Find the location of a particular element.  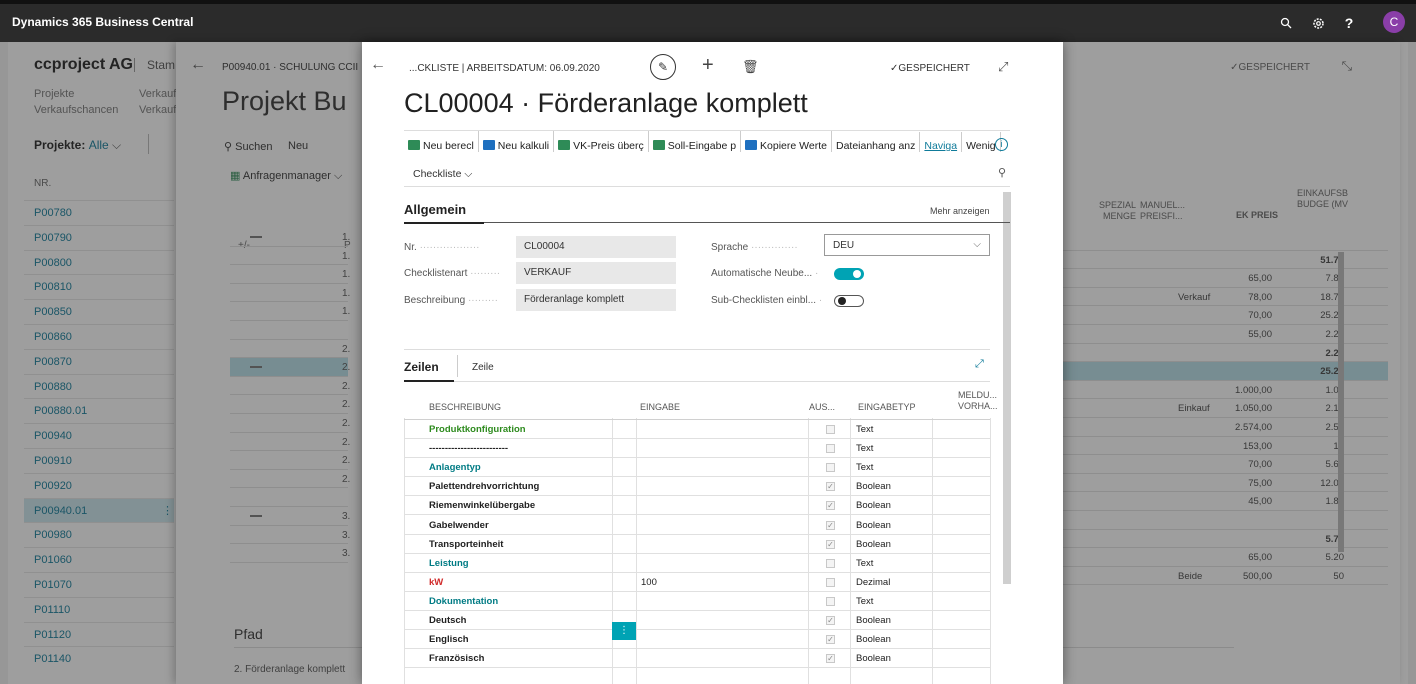

action-naviga: Naviga is located at coordinates (941, 142).